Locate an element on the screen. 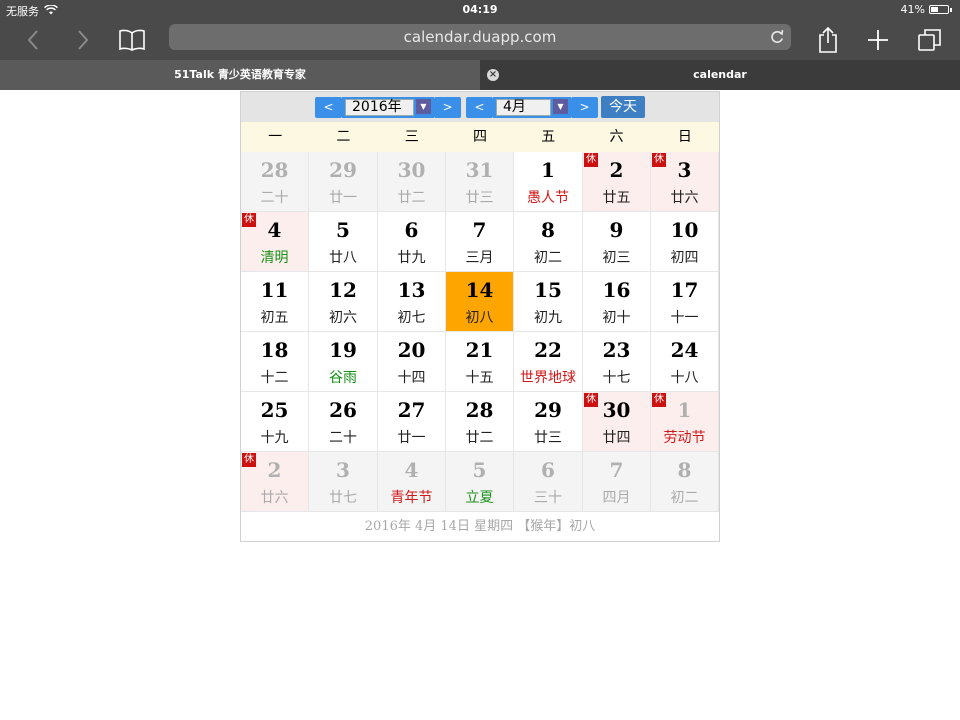 The height and width of the screenshot is (720, 960). status-time: 04:19 is located at coordinates (480, 9).